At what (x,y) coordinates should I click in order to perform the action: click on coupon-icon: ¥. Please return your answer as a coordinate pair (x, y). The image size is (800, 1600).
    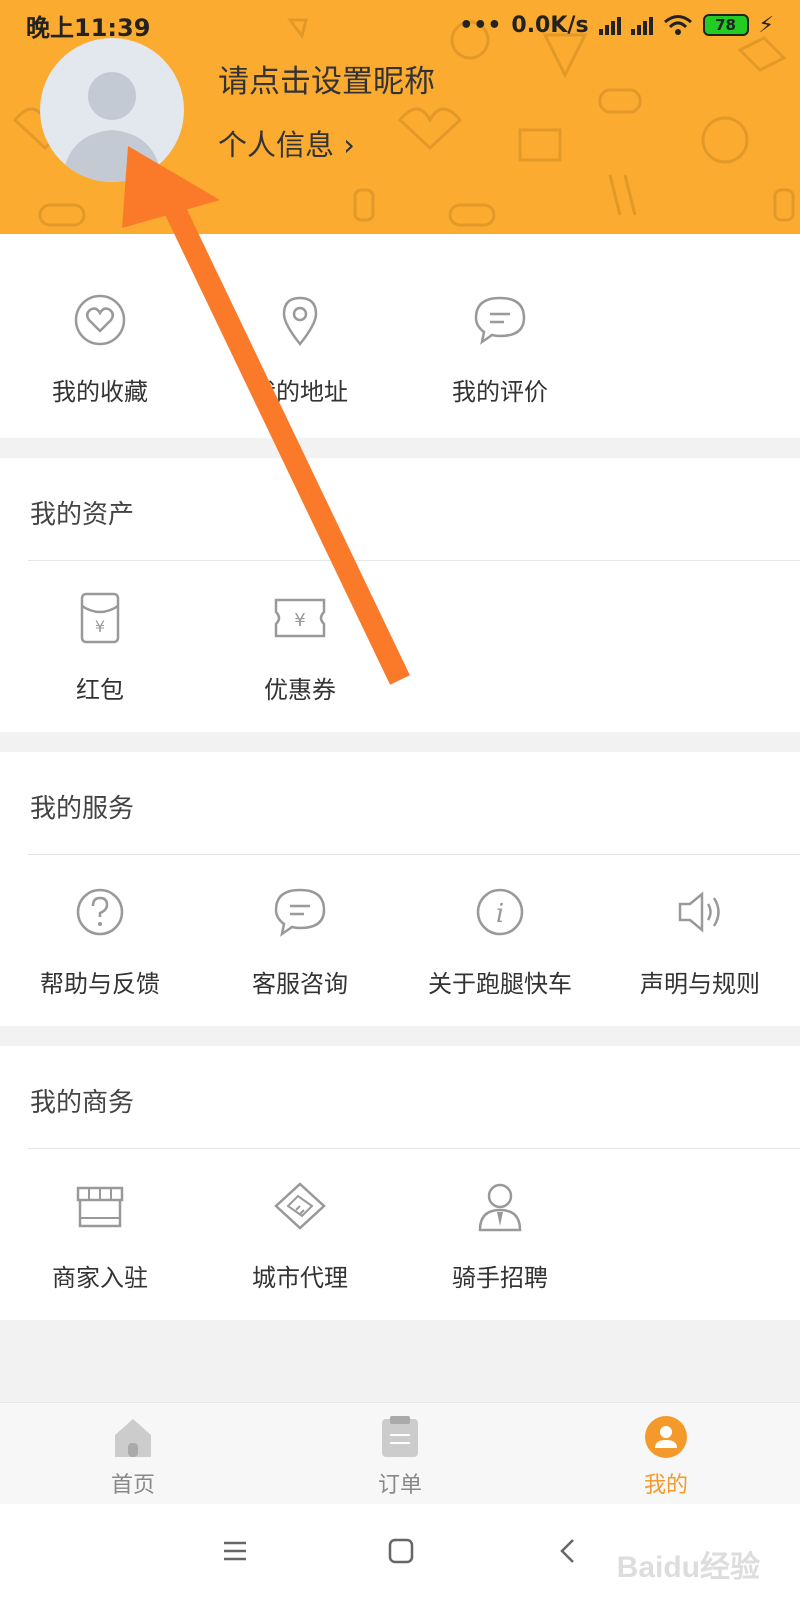
    Looking at the image, I should click on (300, 618).